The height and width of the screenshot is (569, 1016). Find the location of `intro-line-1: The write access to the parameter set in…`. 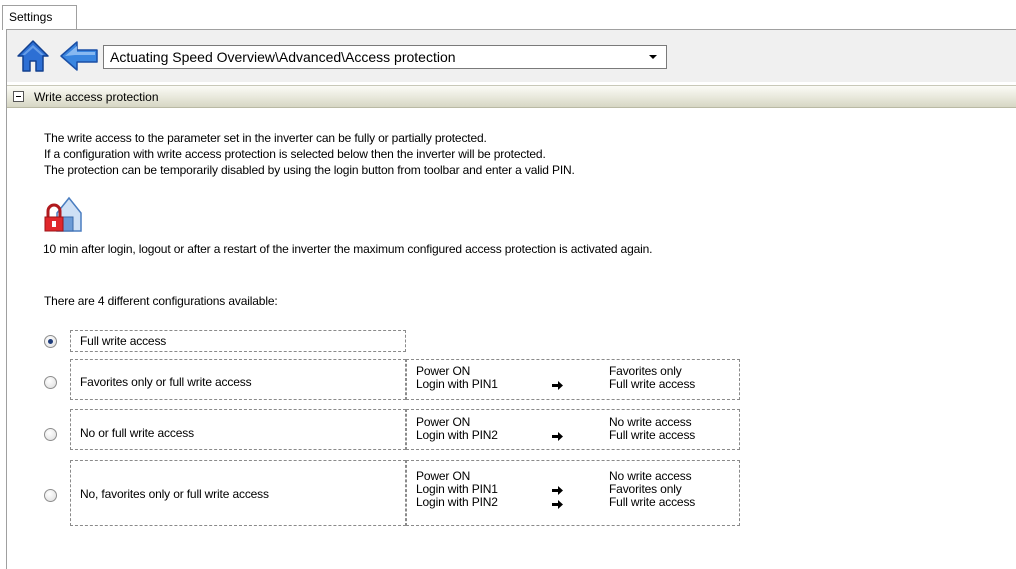

intro-line-1: The write access to the parameter set in… is located at coordinates (265, 138).